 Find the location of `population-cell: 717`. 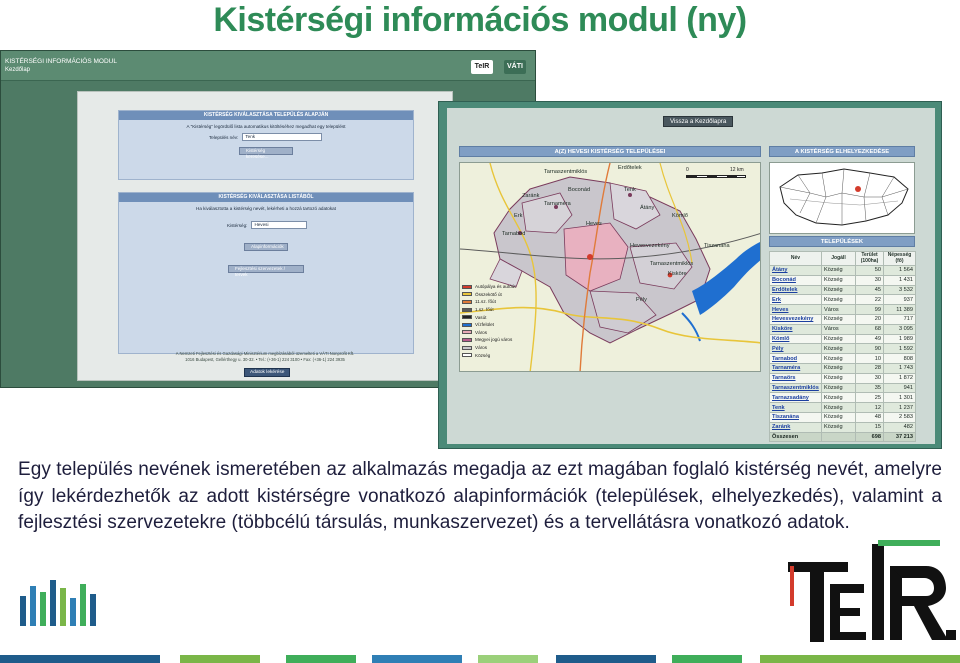

population-cell: 717 is located at coordinates (899, 319).